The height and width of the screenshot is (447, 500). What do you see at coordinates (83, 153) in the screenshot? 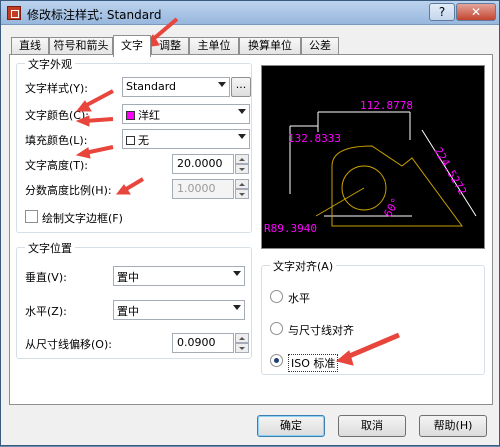
I see `arrow-to-fill-color-head` at bounding box center [83, 153].